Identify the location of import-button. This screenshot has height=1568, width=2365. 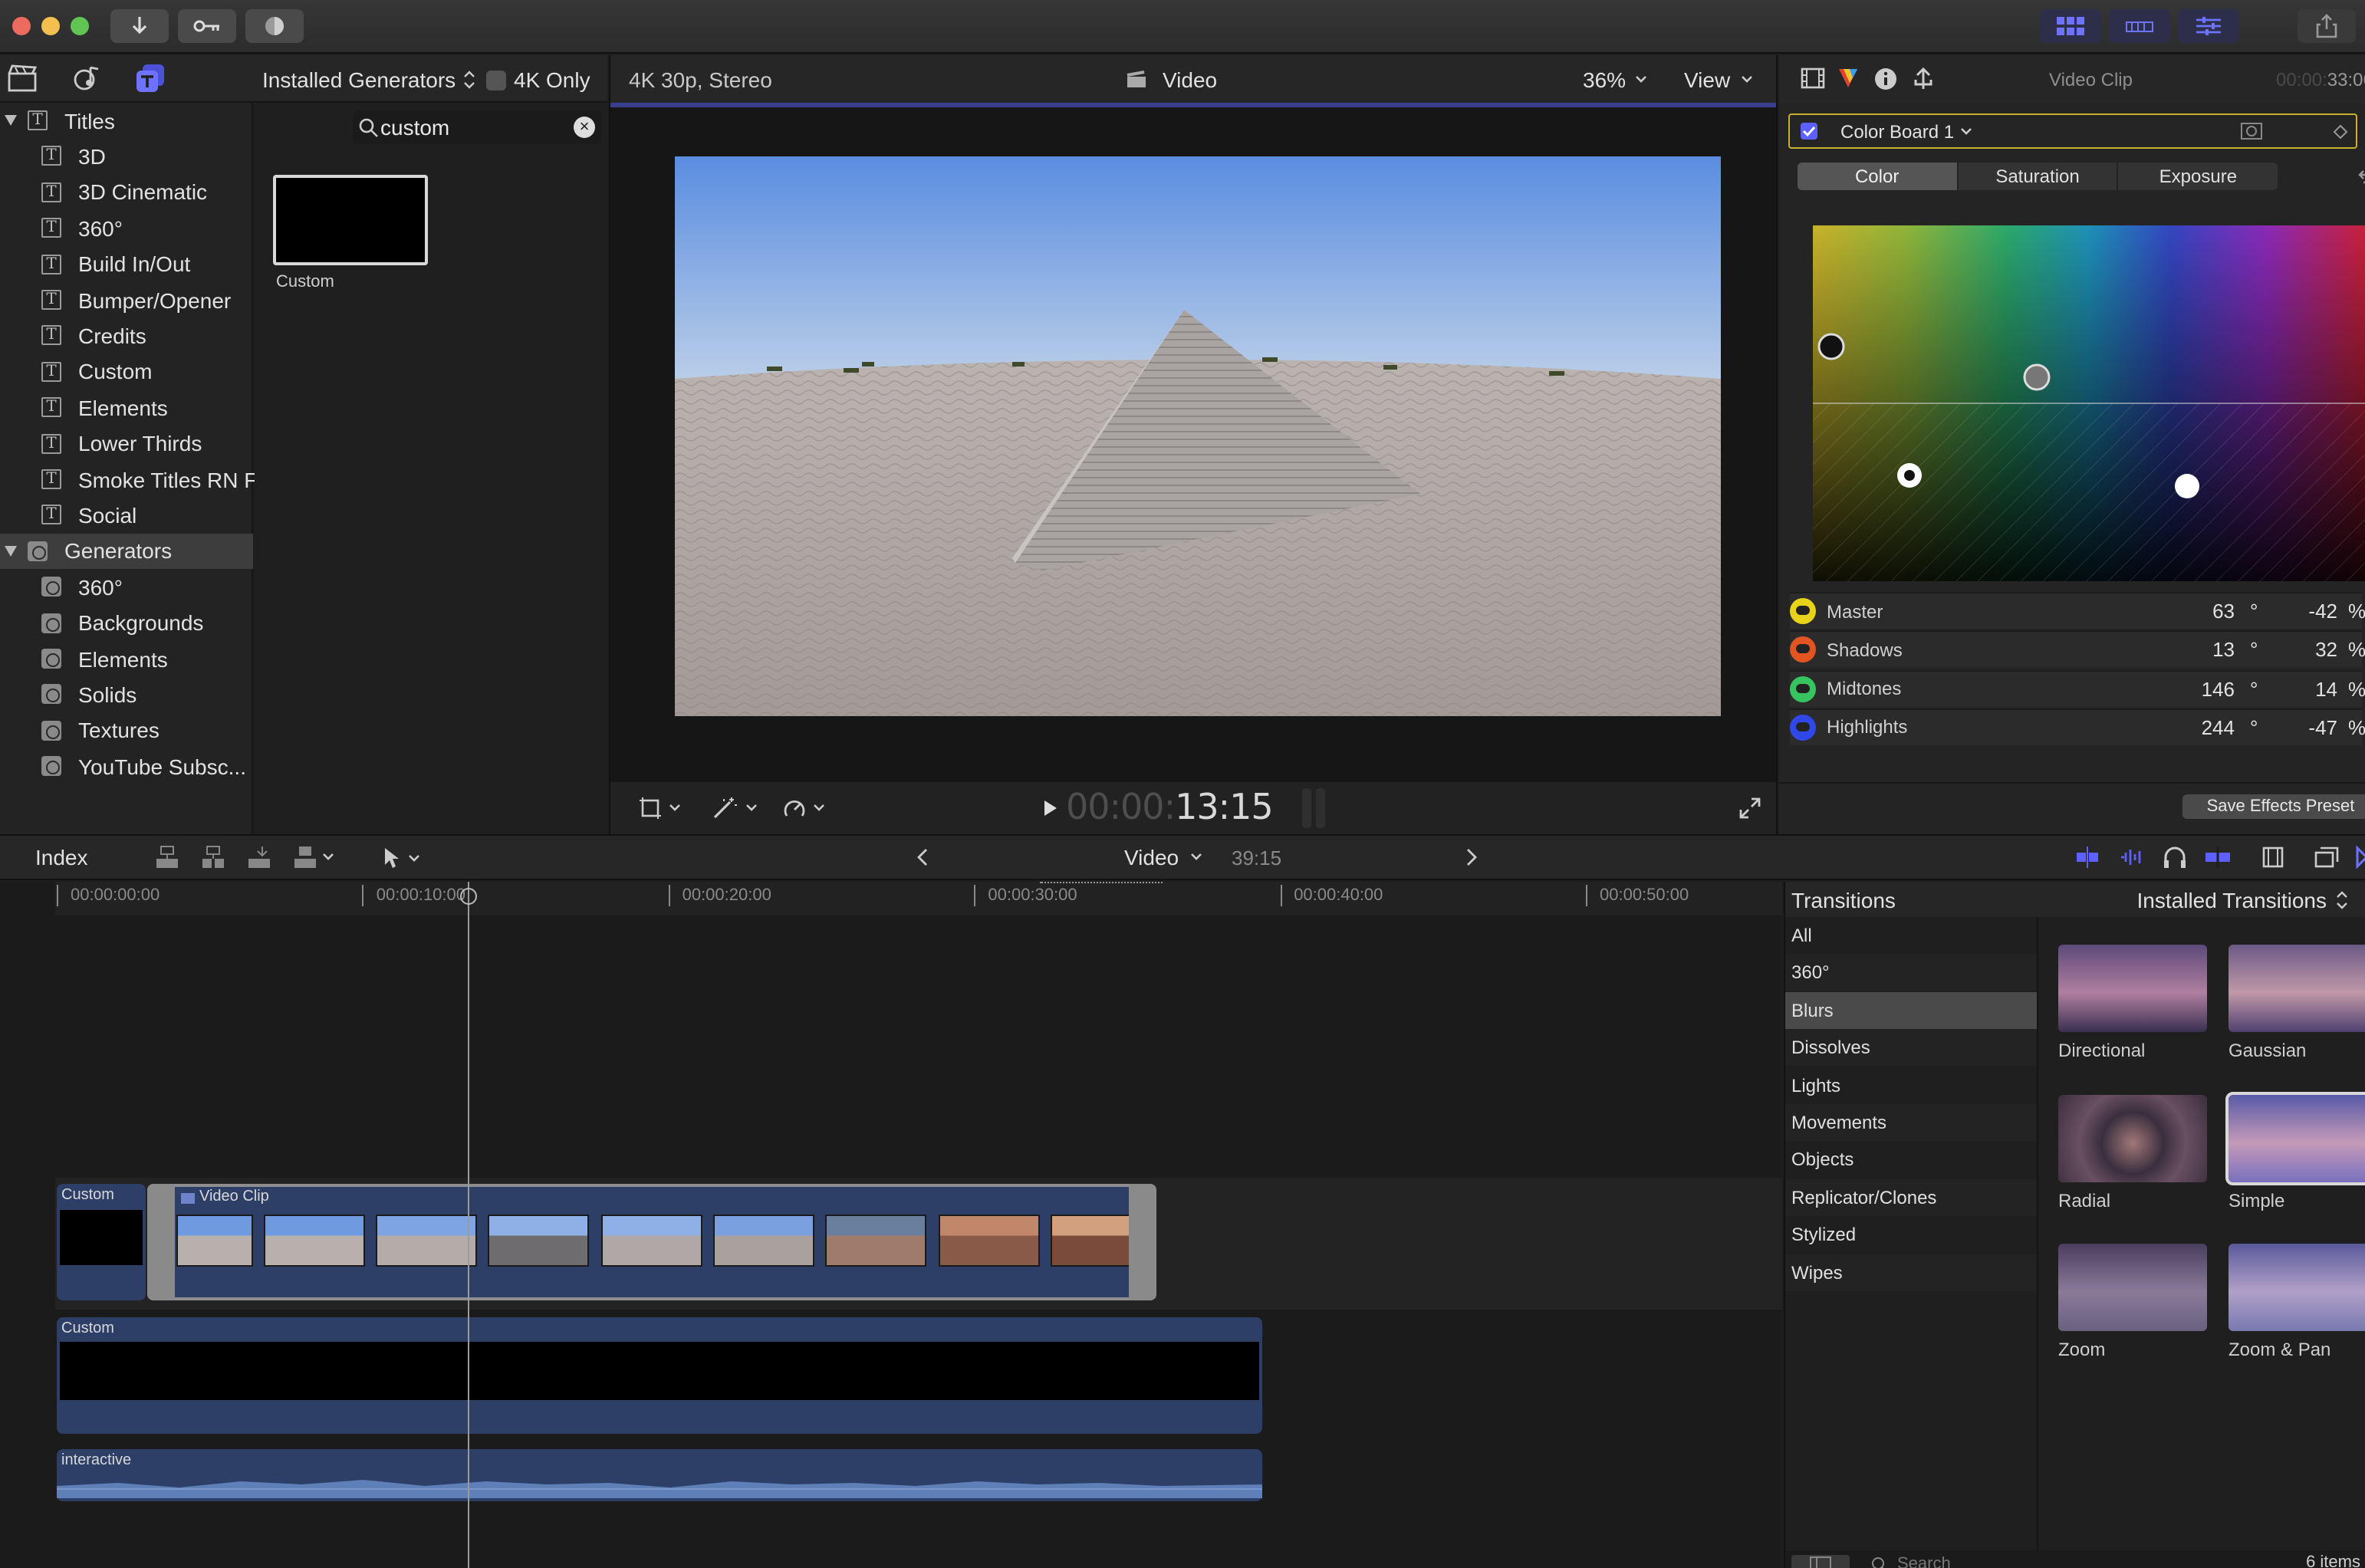
(139, 26).